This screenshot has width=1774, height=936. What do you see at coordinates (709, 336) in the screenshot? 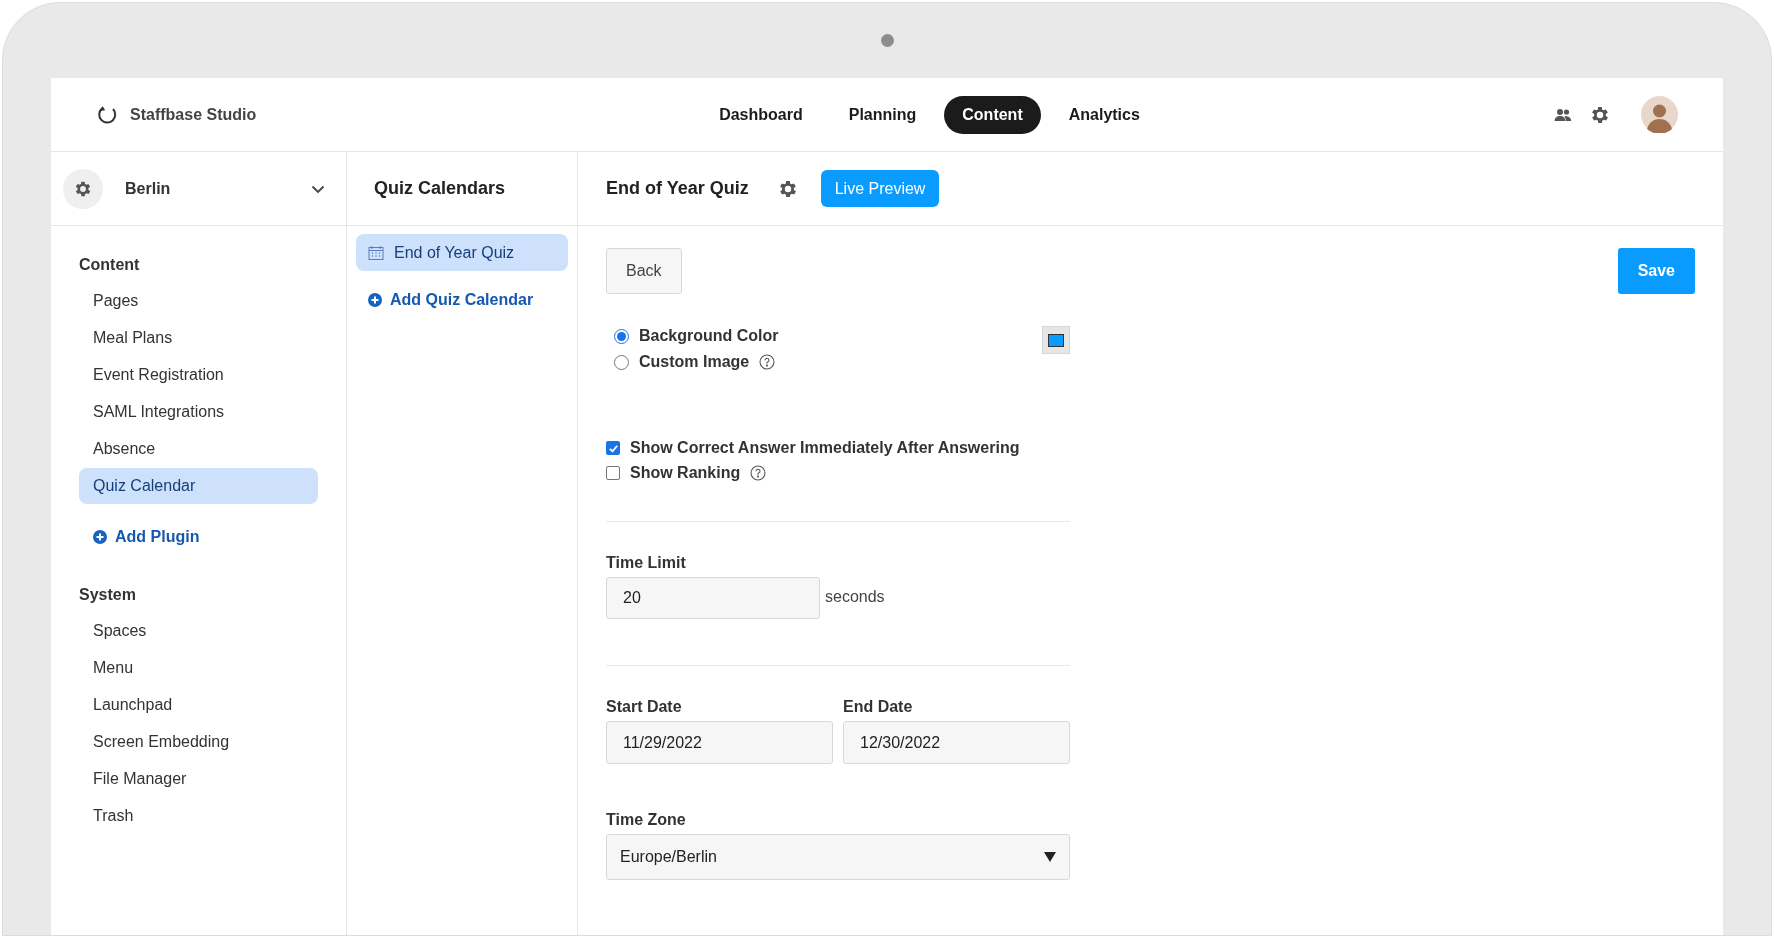
I see `radio-label: Background Color` at bounding box center [709, 336].